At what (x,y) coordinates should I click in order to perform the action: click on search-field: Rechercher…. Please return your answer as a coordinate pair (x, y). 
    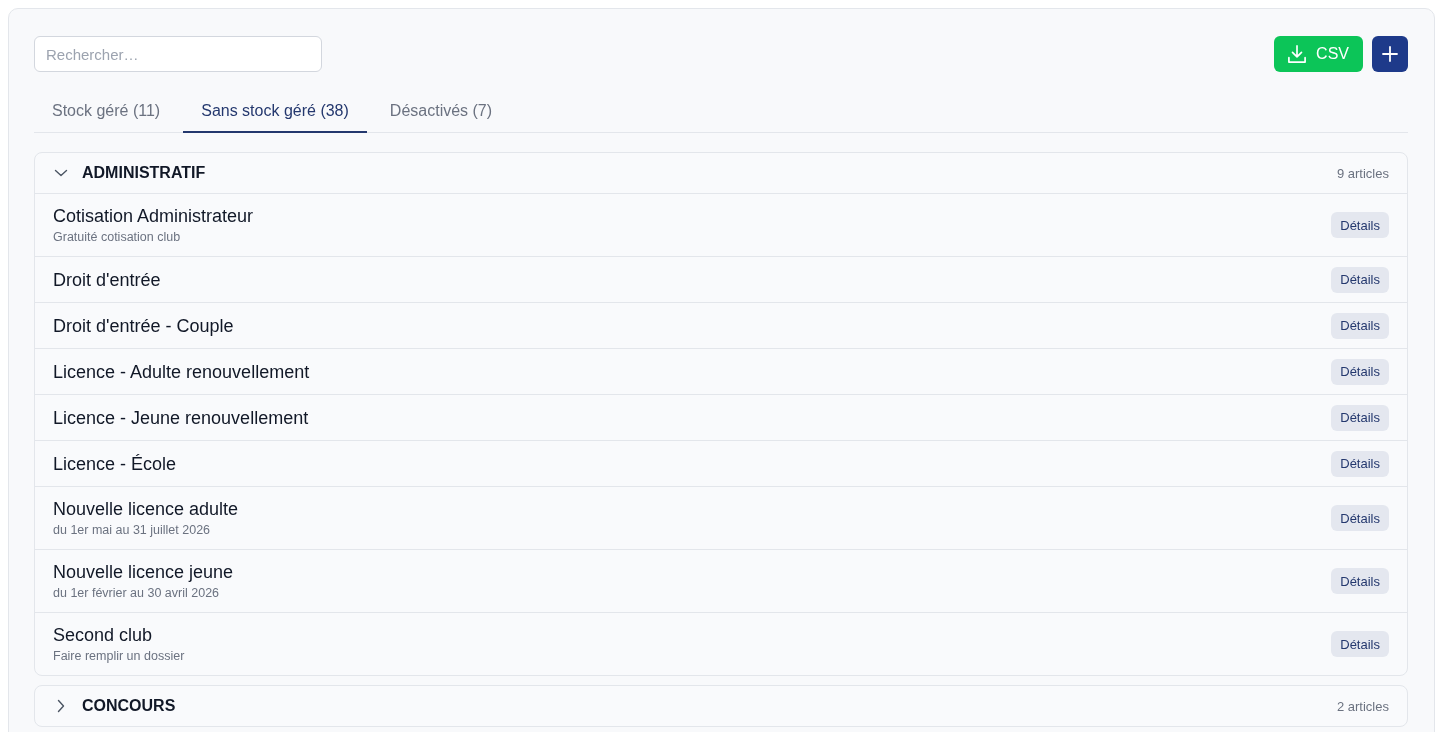
    Looking at the image, I should click on (178, 54).